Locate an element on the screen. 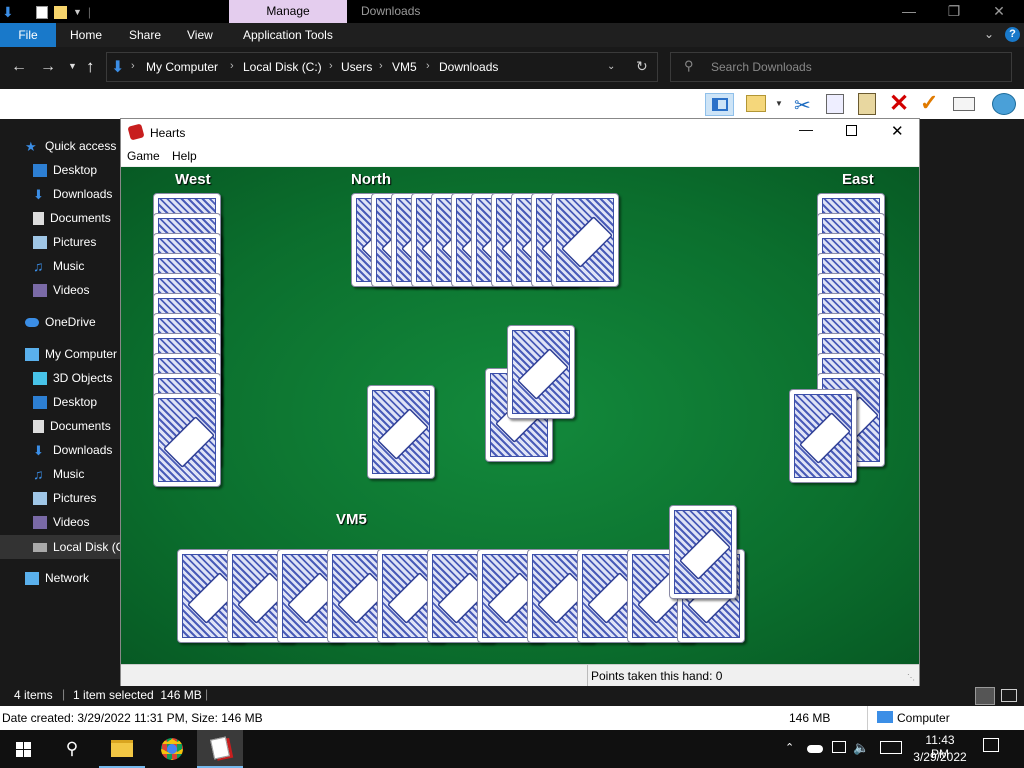 The image size is (1024, 768). nav-pc-desktop: Desktop is located at coordinates (72, 402).